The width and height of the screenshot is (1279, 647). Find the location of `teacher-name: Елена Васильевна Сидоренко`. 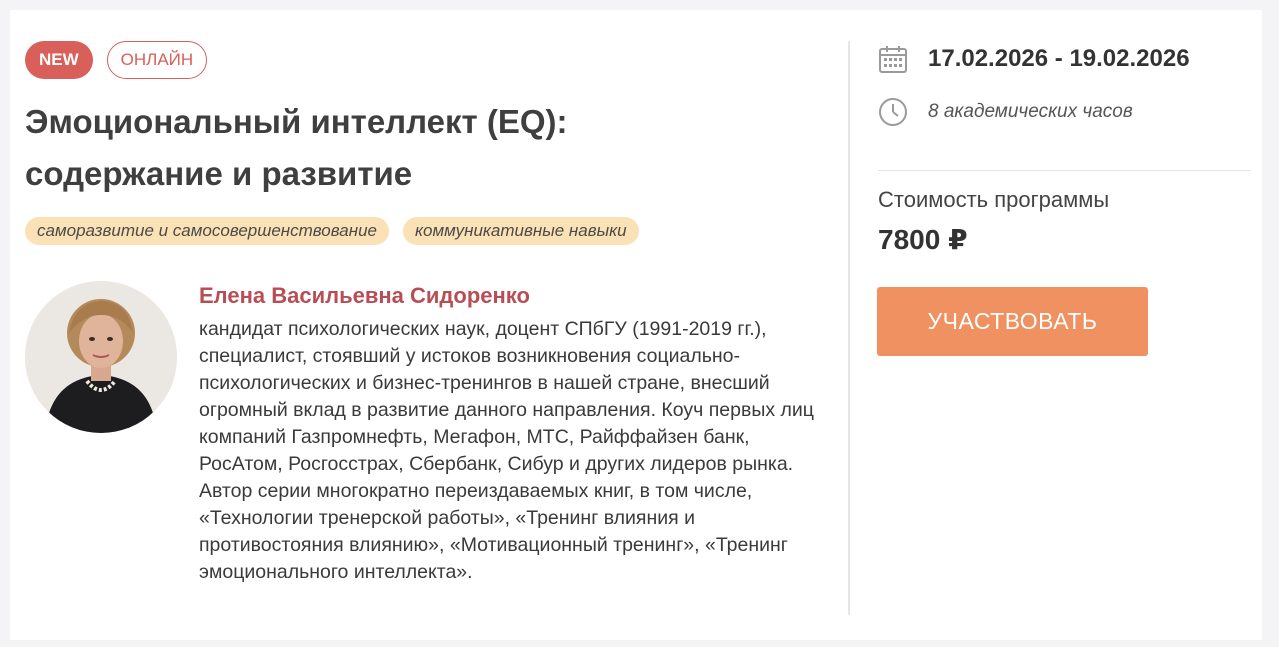

teacher-name: Елена Васильевна Сидоренко is located at coordinates (364, 296).